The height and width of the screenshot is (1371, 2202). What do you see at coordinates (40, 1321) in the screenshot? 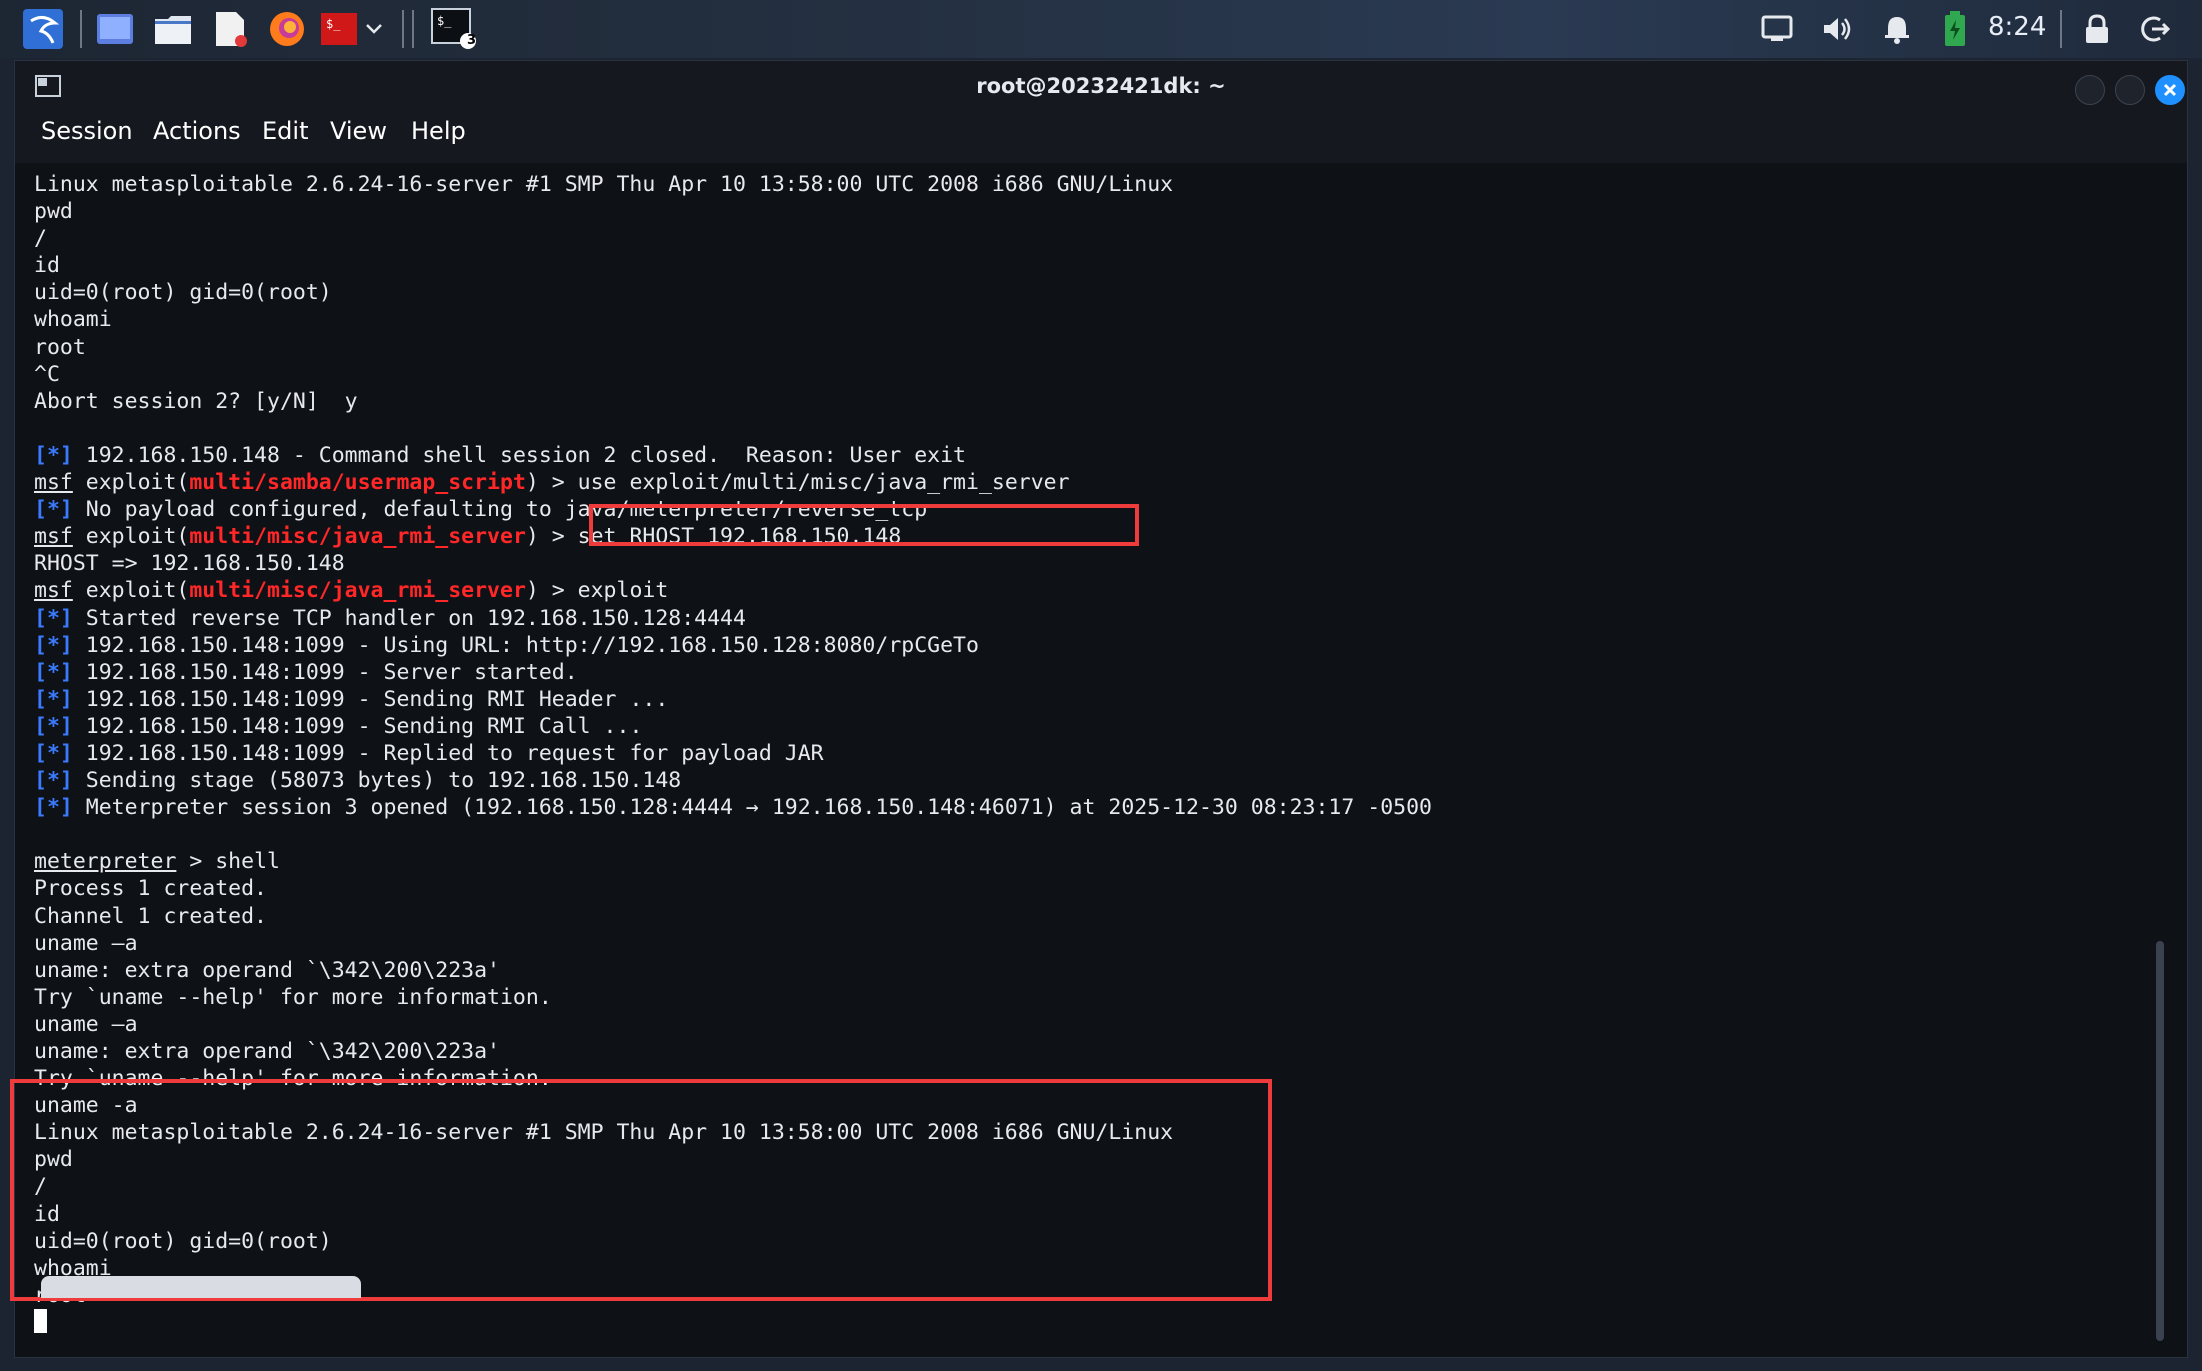
I see `text-cursor` at bounding box center [40, 1321].